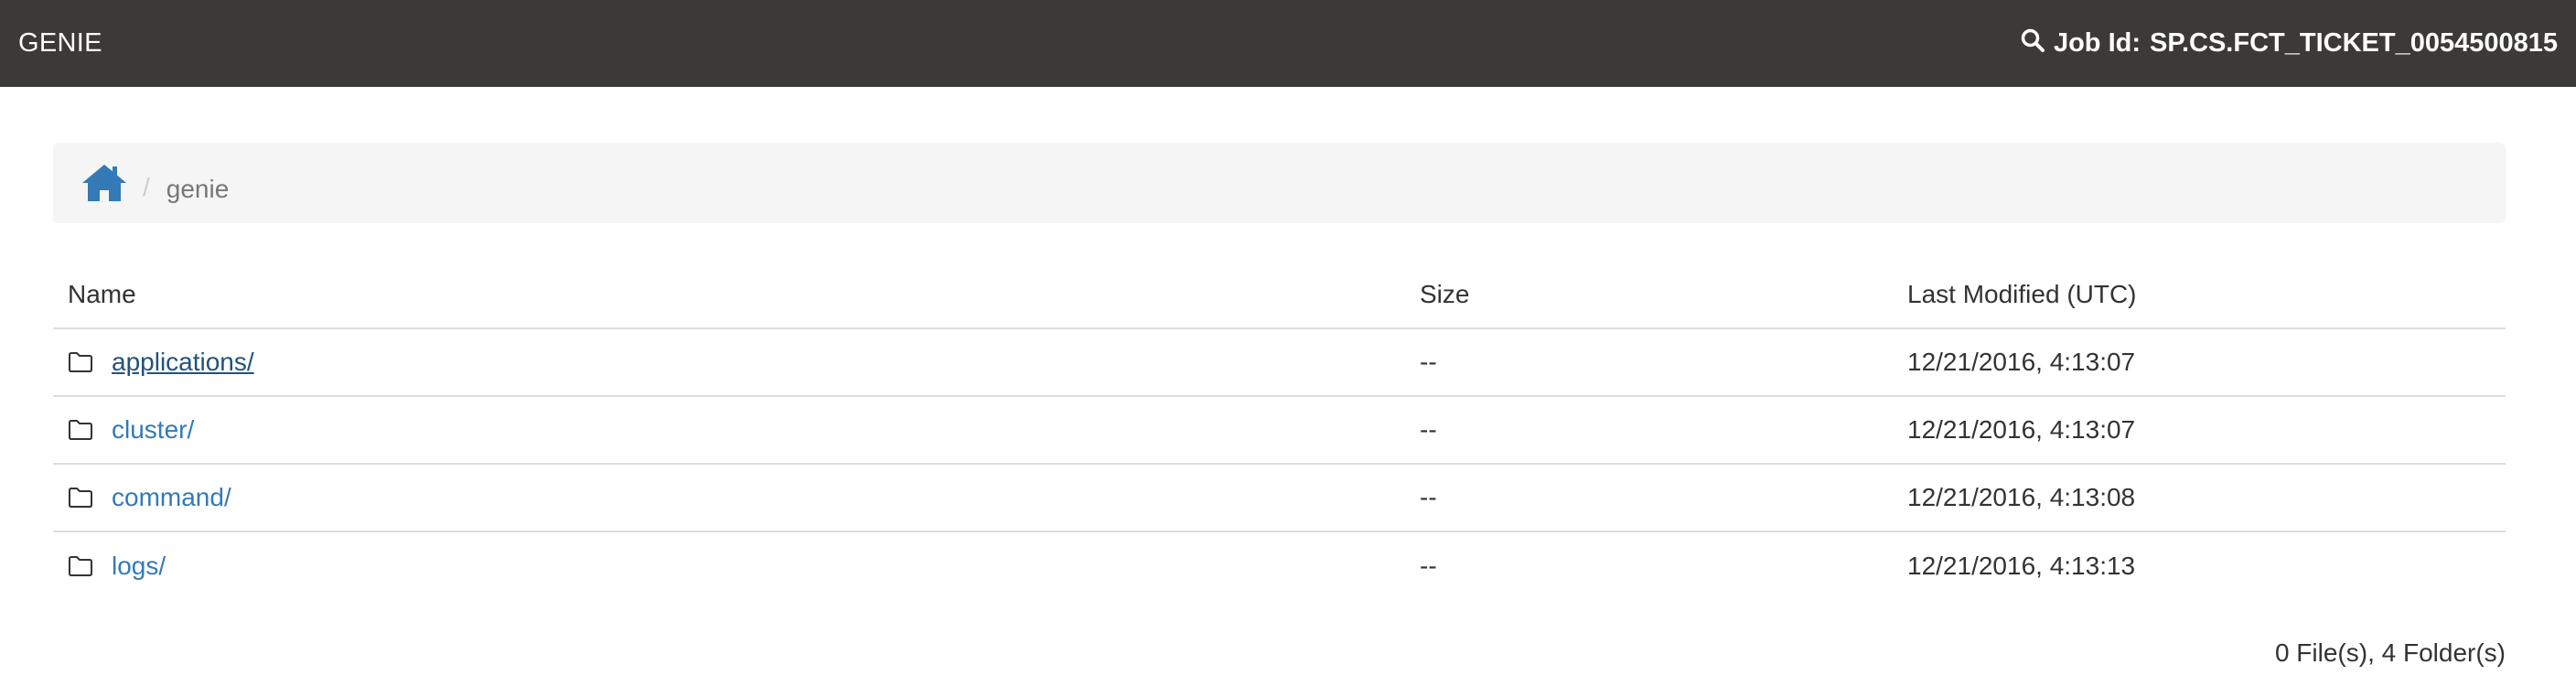  What do you see at coordinates (198, 189) in the screenshot?
I see `breadcrumb-current: genie` at bounding box center [198, 189].